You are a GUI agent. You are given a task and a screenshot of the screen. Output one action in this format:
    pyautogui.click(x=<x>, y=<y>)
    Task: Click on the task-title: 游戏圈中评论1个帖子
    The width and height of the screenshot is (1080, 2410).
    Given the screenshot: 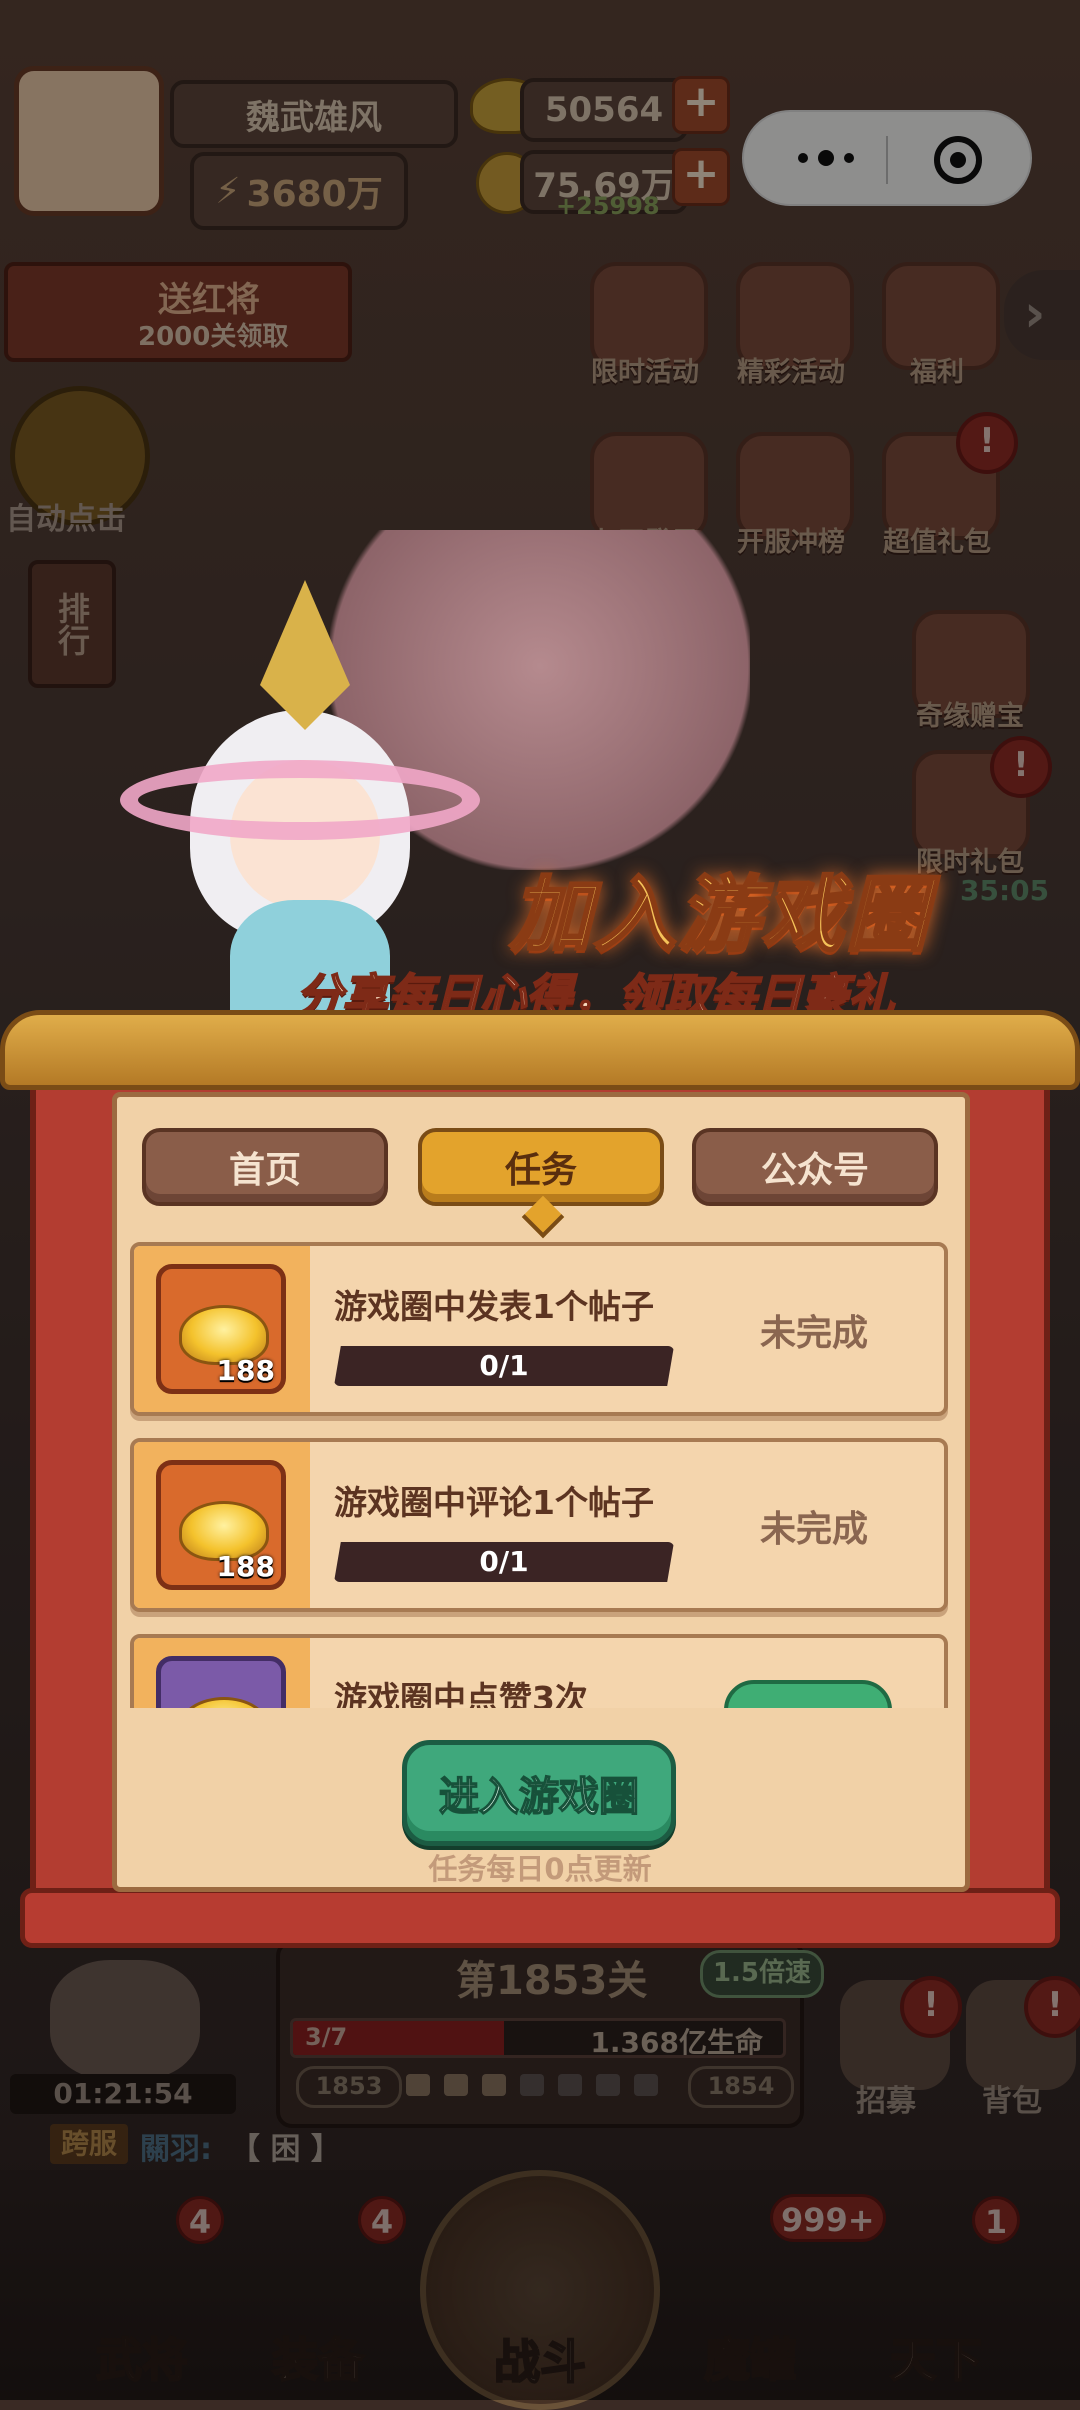 What is the action you would take?
    pyautogui.click(x=494, y=1502)
    